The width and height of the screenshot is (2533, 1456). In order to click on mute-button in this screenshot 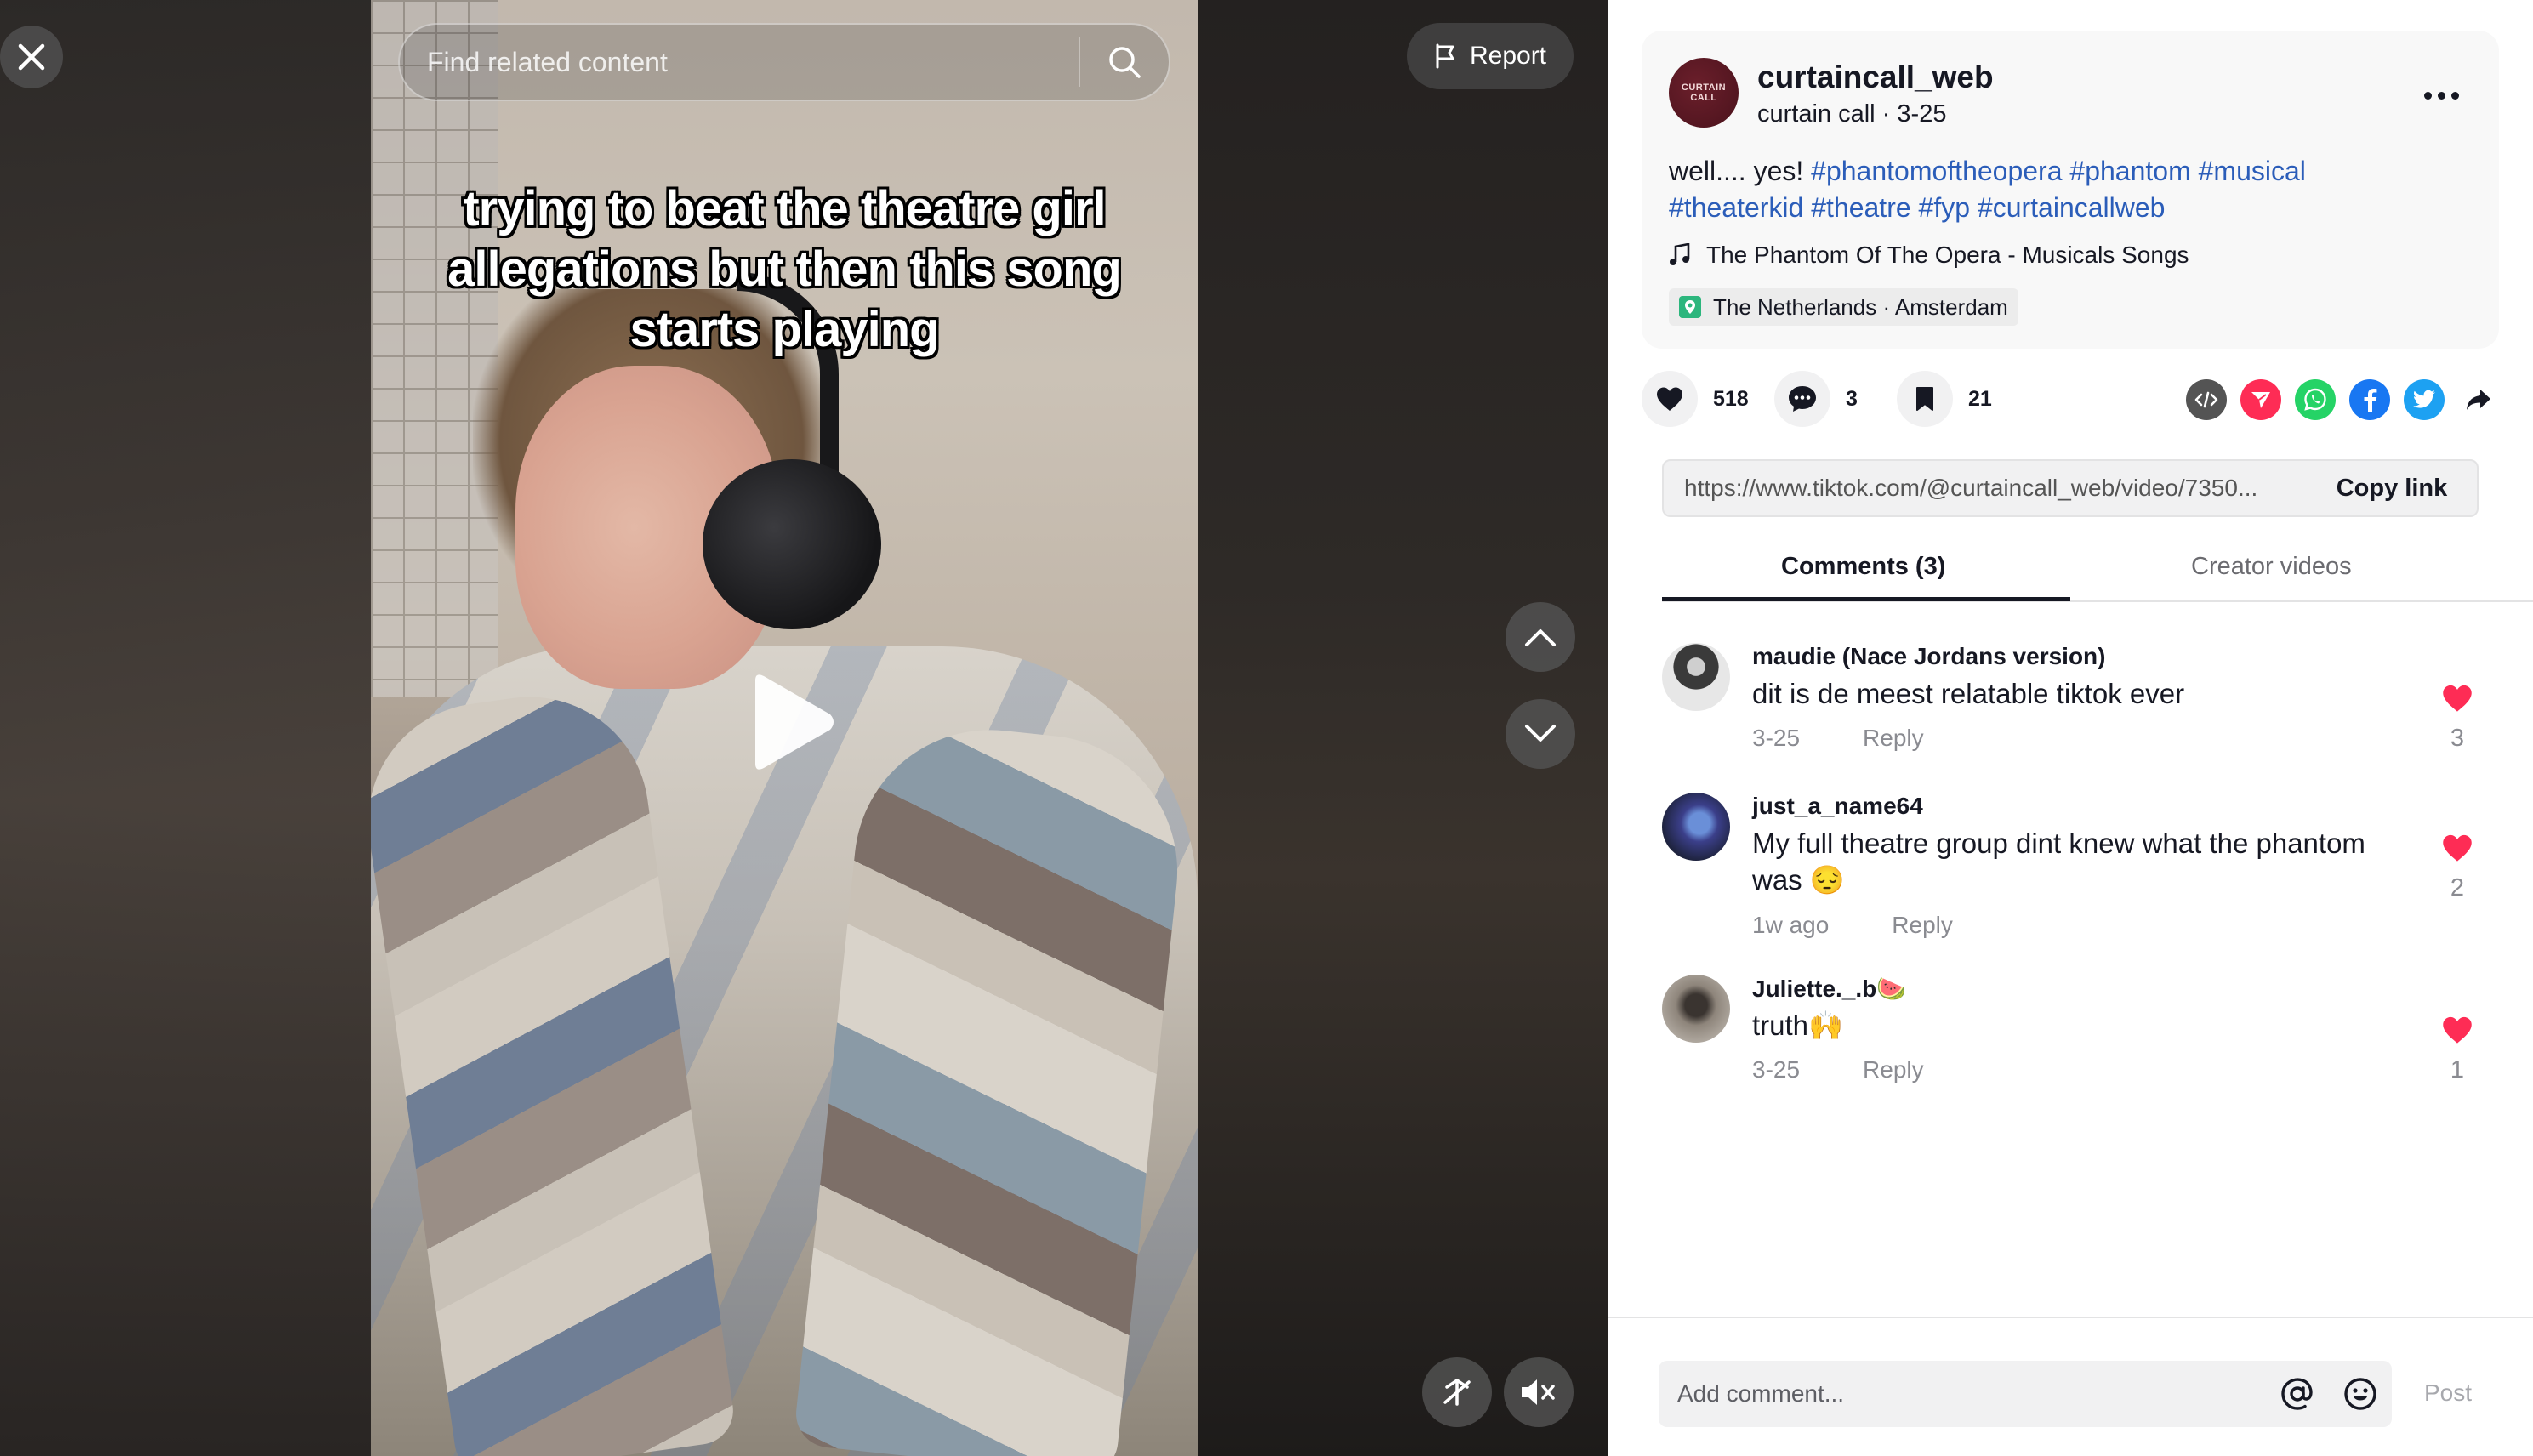, I will do `click(1539, 1392)`.